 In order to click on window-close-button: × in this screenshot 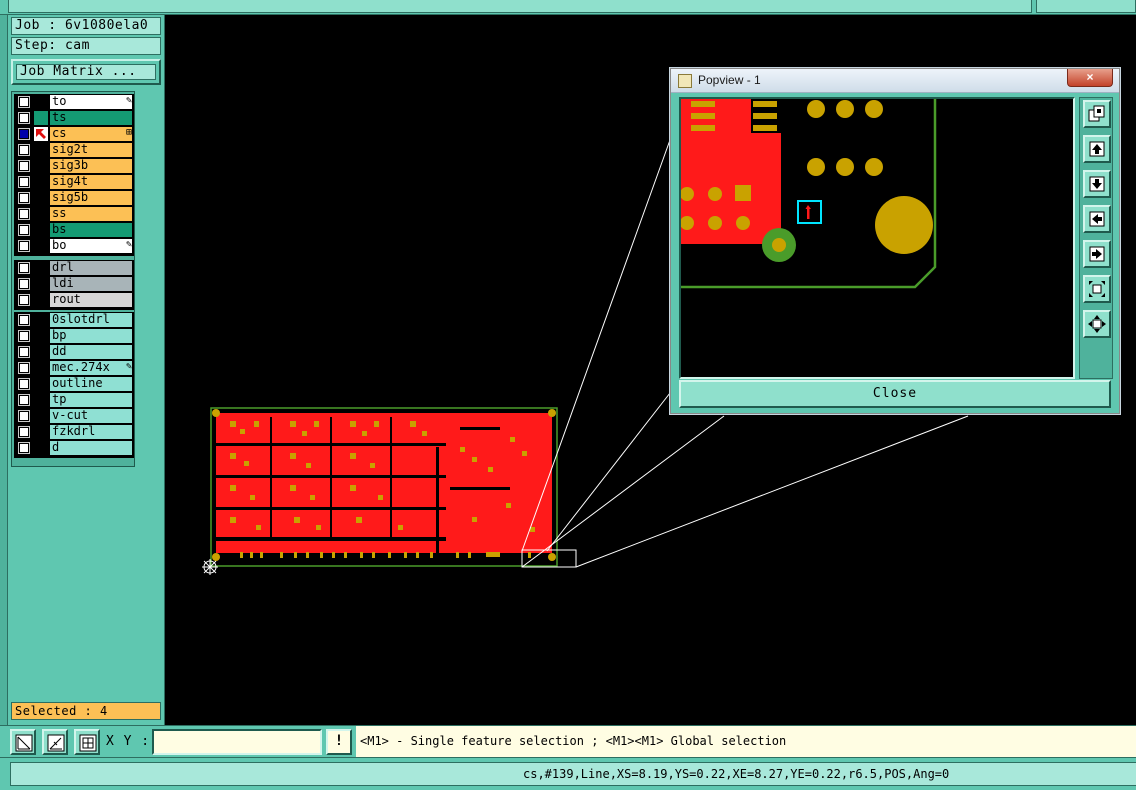, I will do `click(1090, 78)`.